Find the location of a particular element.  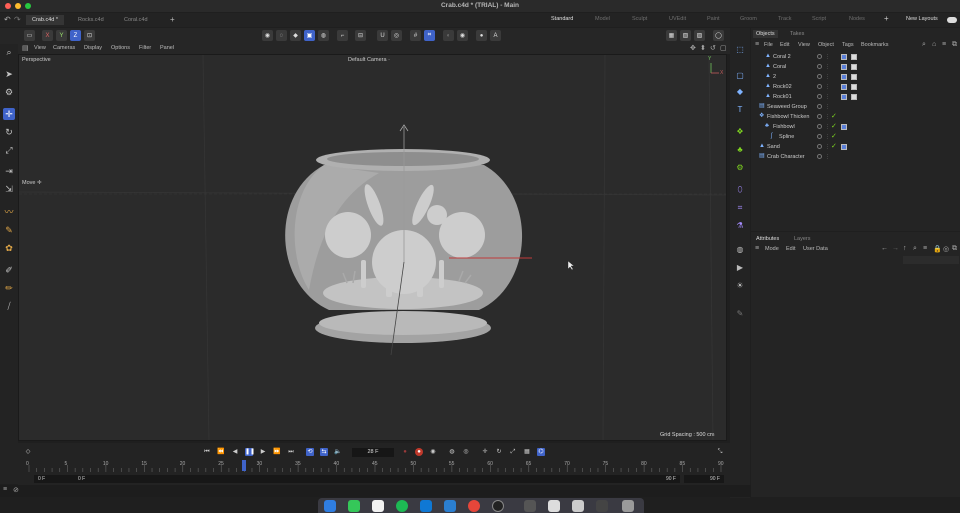

next-key-icon: ⏩ is located at coordinates (277, 452).